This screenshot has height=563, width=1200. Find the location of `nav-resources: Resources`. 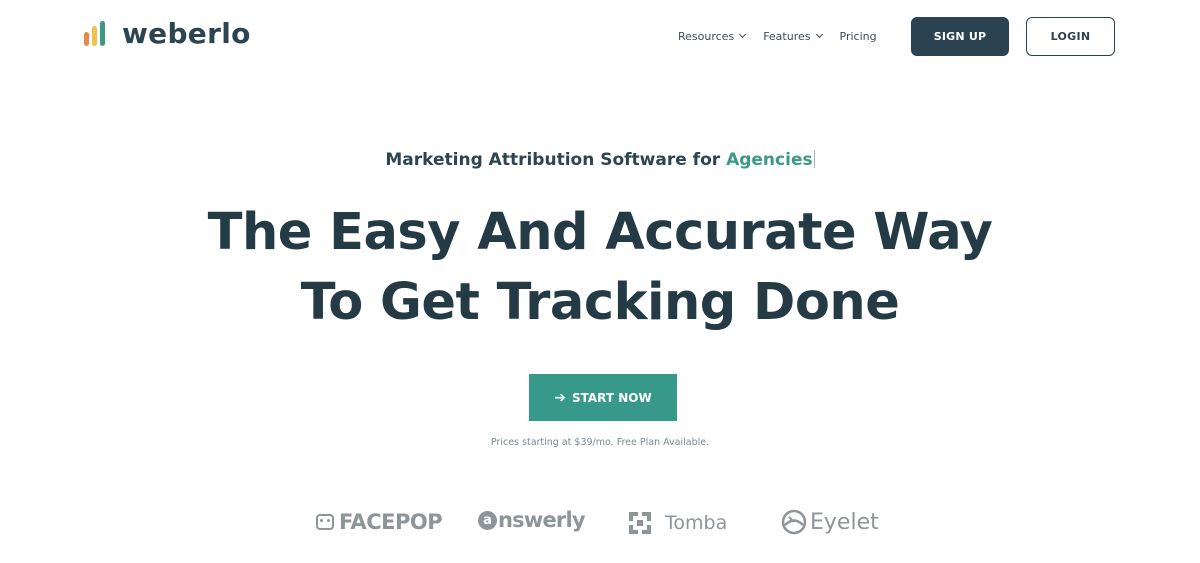

nav-resources: Resources is located at coordinates (712, 36).